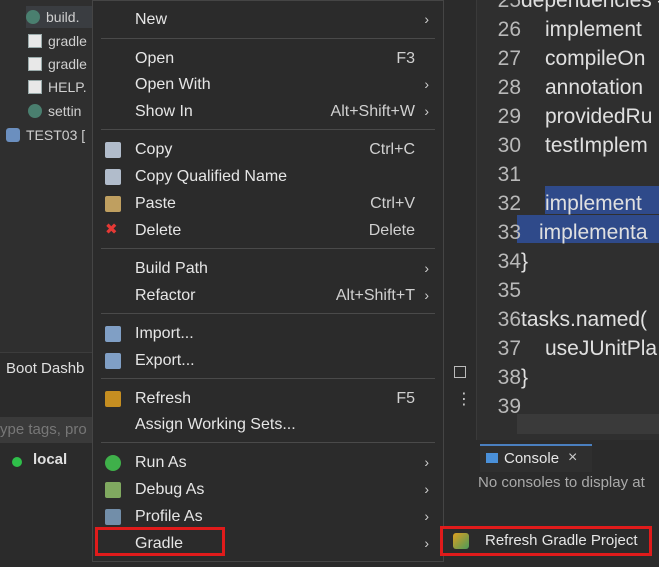 This screenshot has width=659, height=567. What do you see at coordinates (165, 295) in the screenshot?
I see `menu-item-label: Refactor` at bounding box center [165, 295].